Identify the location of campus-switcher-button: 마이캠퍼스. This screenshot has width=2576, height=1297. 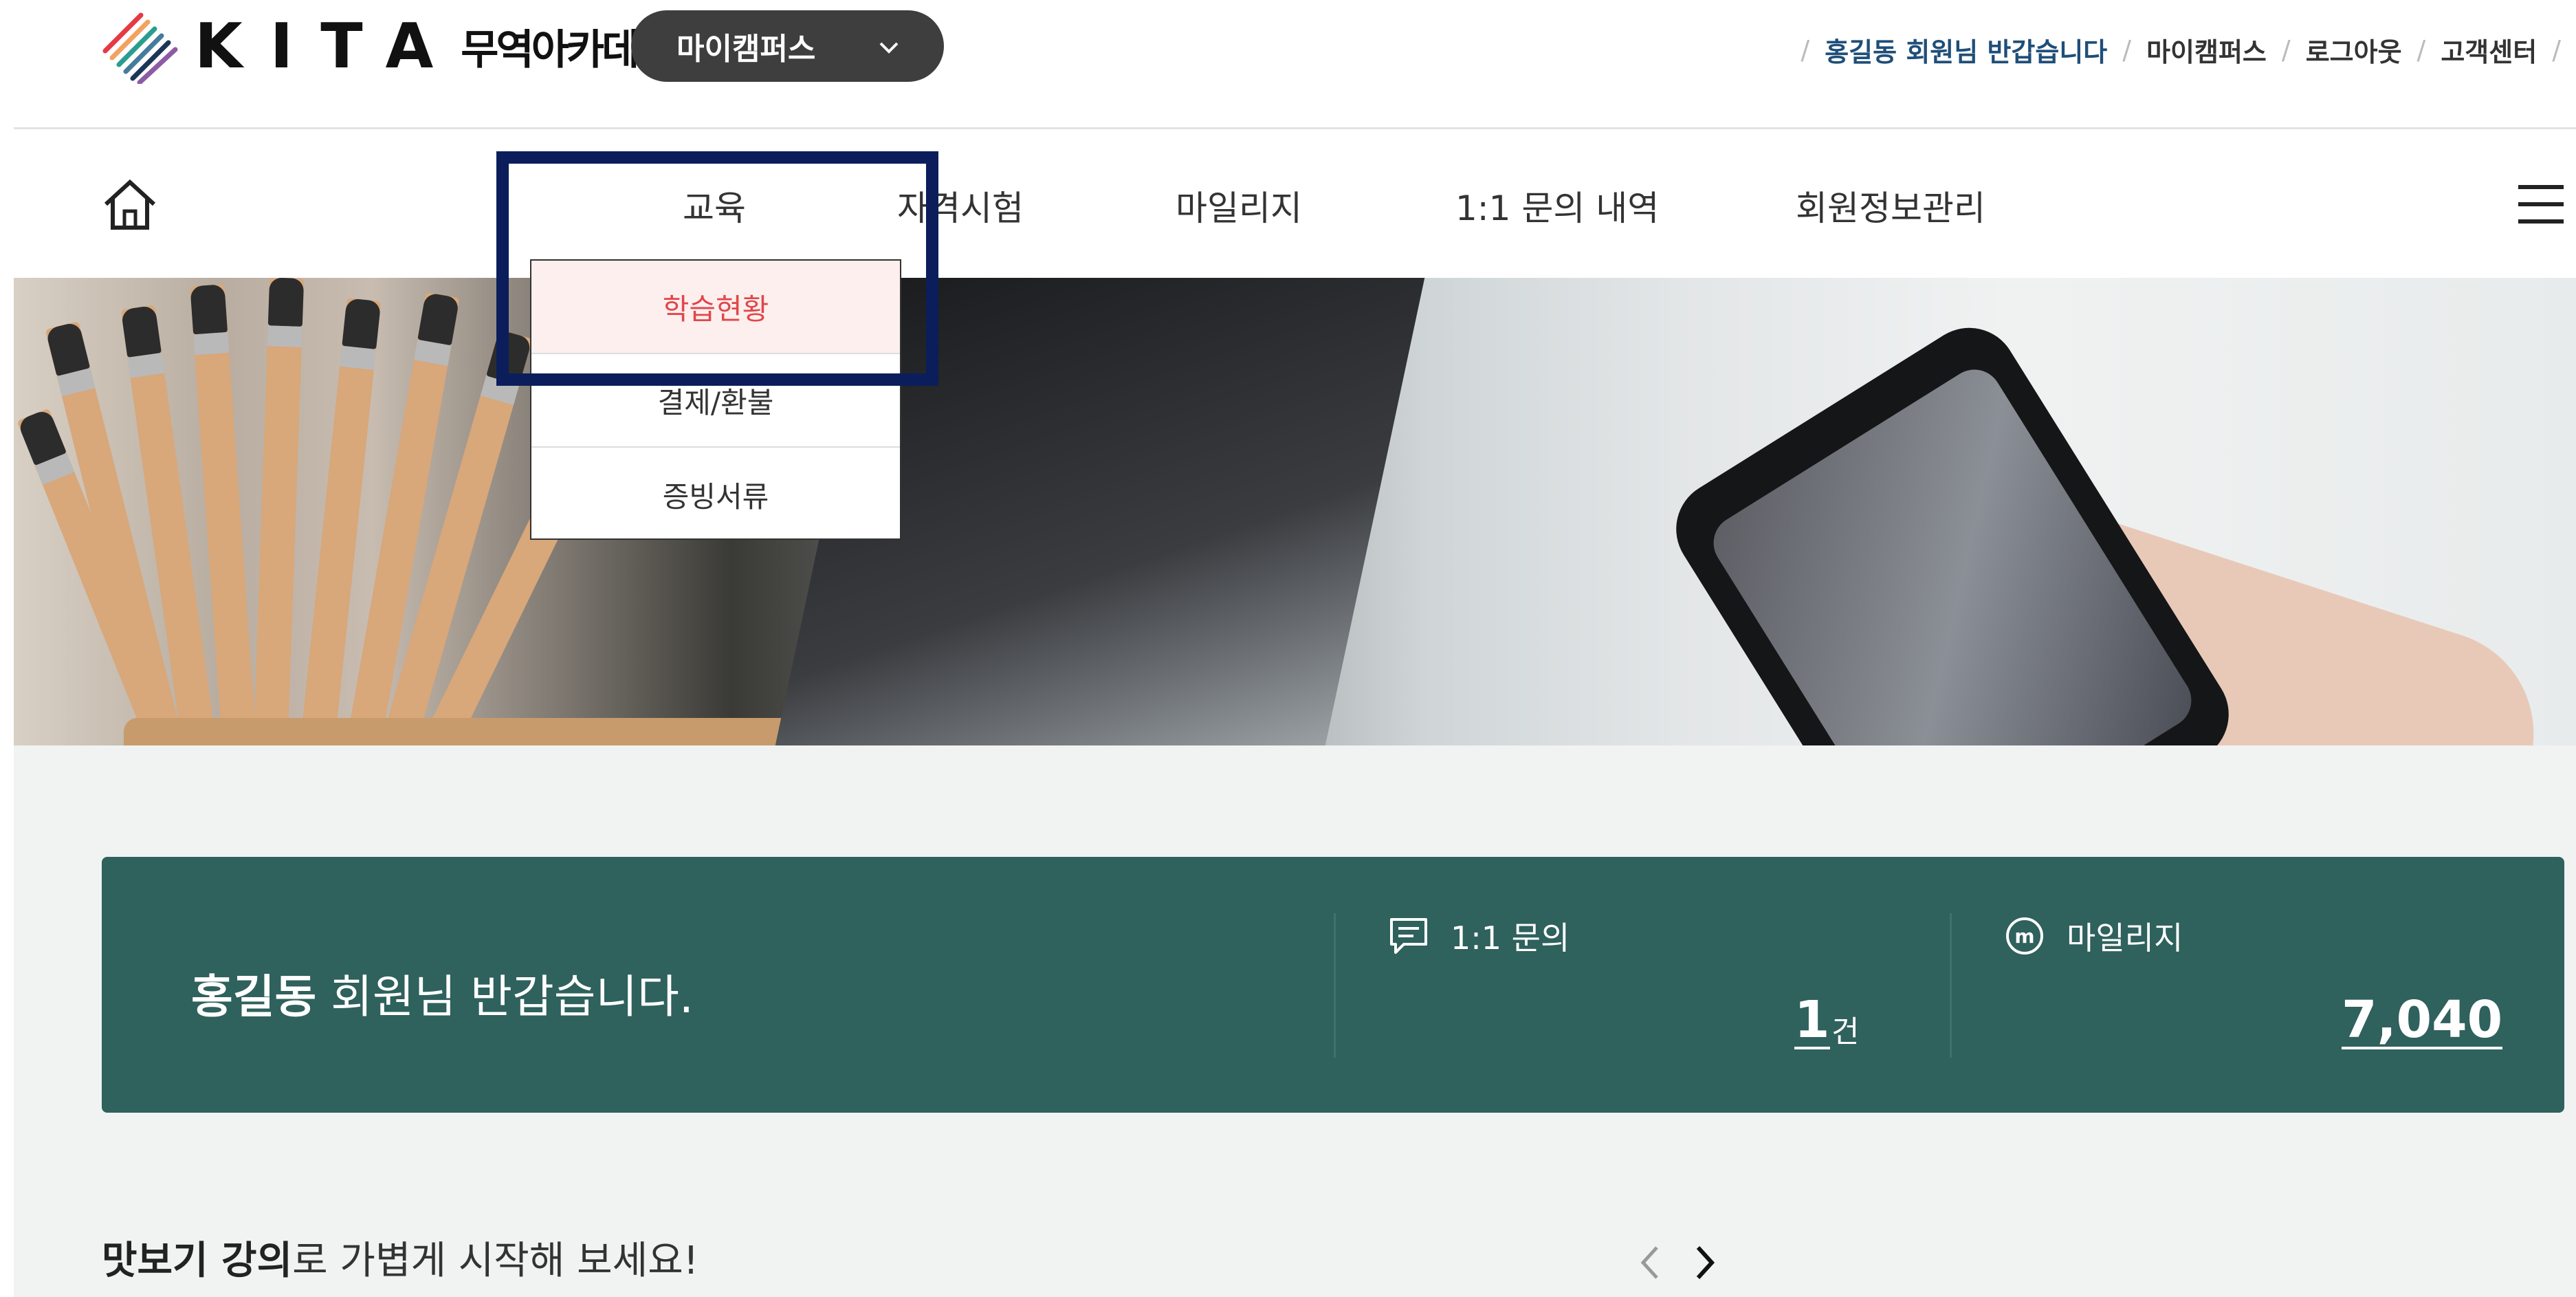
(787, 46).